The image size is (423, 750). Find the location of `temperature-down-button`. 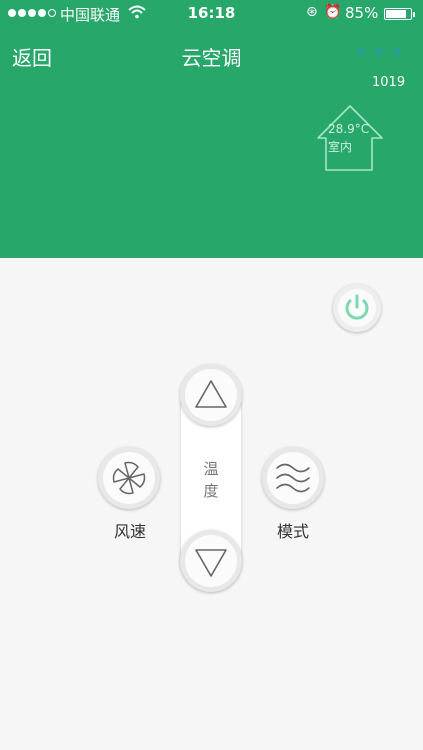

temperature-down-button is located at coordinates (211, 561).